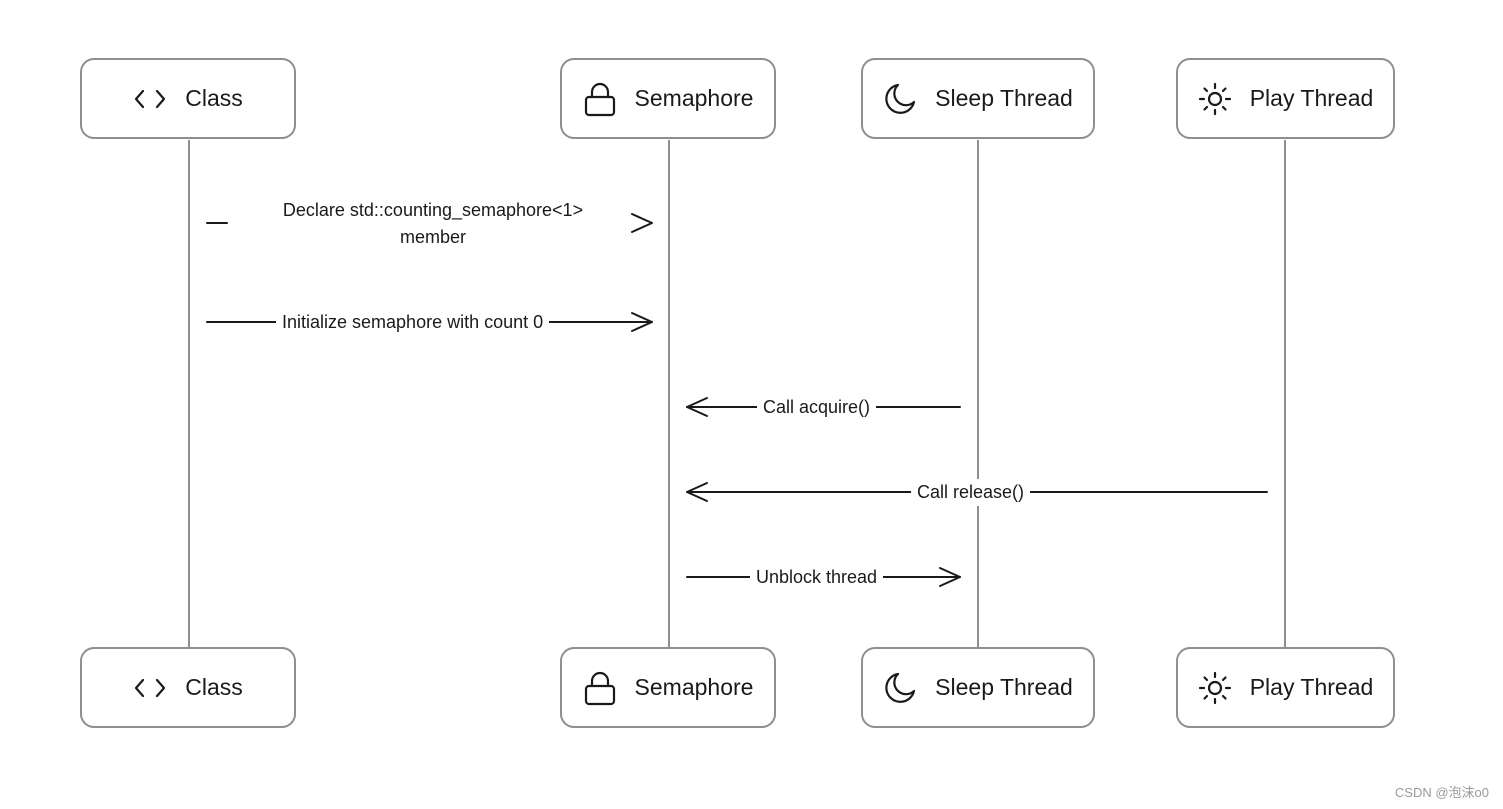  Describe the element at coordinates (413, 322) in the screenshot. I see `message-label-initialize: Initialize semaphore with count 0` at that location.